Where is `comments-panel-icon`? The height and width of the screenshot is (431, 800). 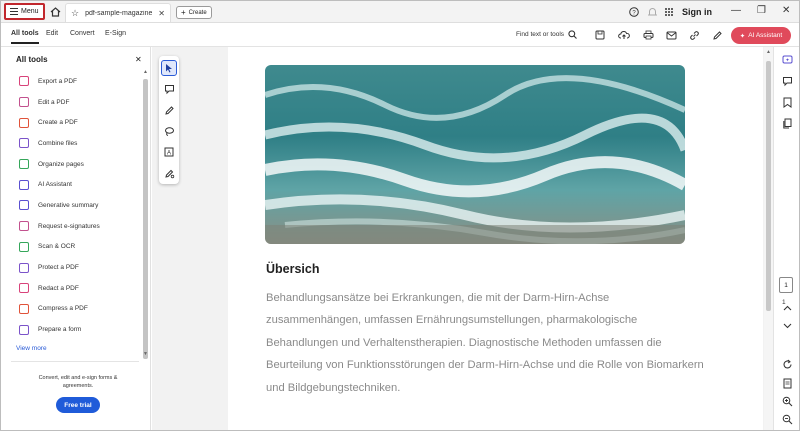
comments-panel-icon is located at coordinates (787, 81).